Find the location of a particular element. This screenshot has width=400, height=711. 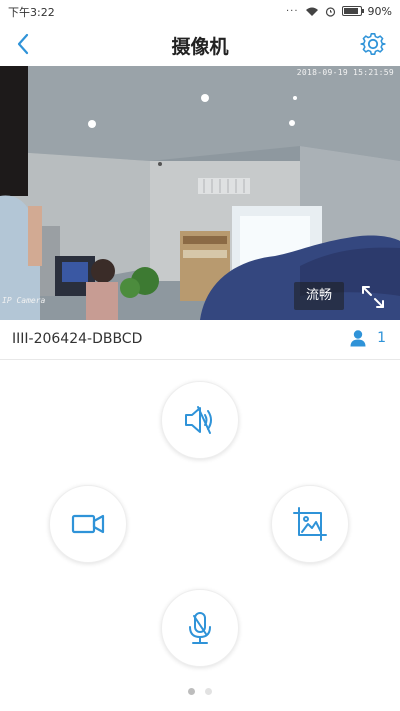

page-title: 摄像机 is located at coordinates (200, 47).